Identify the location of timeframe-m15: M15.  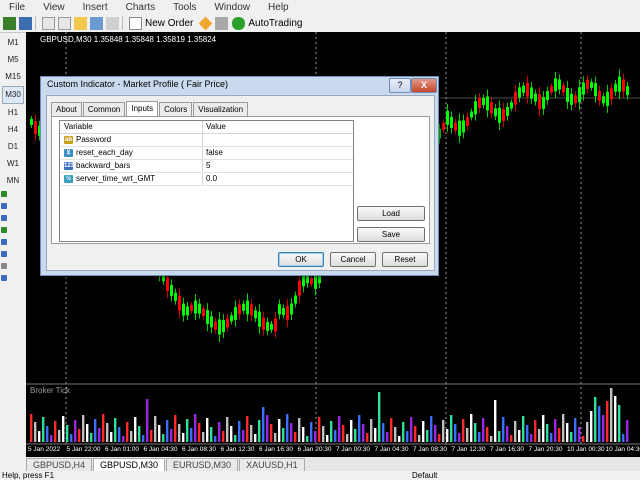
(13, 77).